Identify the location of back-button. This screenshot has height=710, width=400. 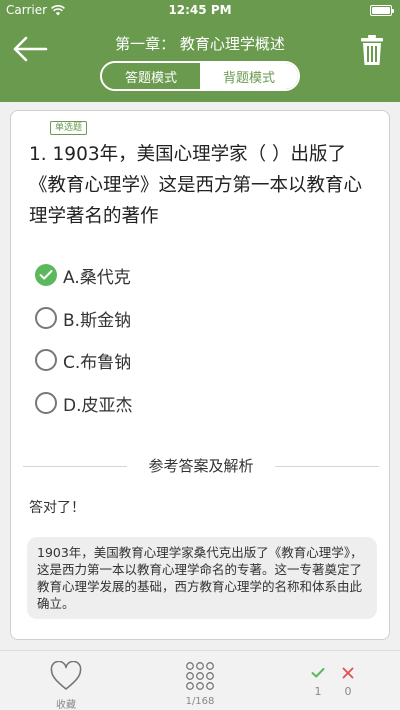
(32, 51).